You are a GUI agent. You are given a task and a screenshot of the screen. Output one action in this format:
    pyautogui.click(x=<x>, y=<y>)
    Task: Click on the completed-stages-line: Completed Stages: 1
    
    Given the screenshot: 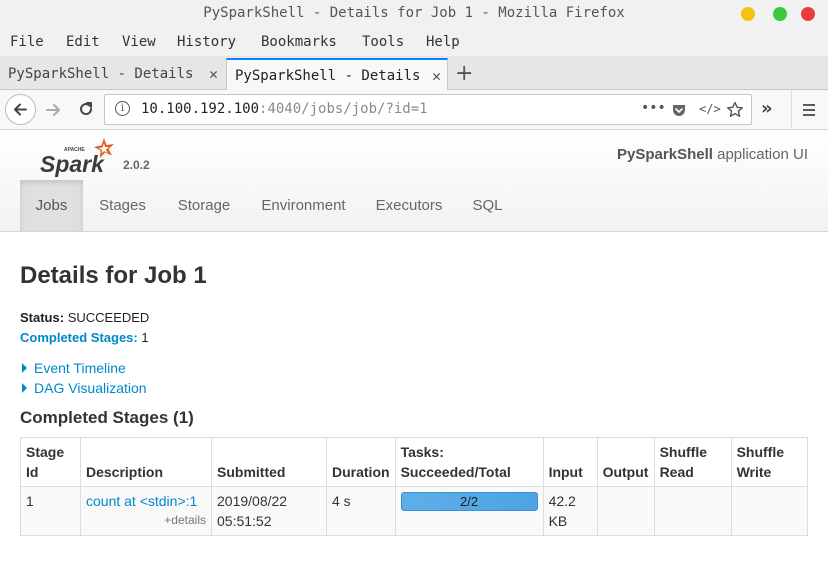 What is the action you would take?
    pyautogui.click(x=84, y=337)
    